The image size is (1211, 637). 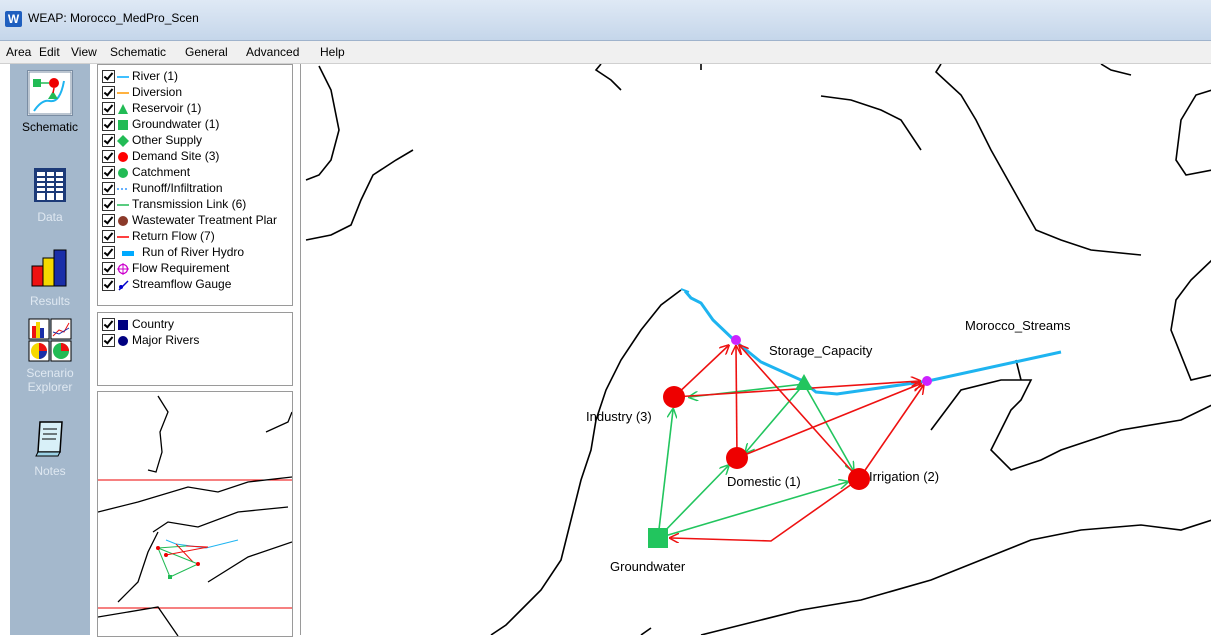 I want to click on results-view-button: Results, so click(x=50, y=277).